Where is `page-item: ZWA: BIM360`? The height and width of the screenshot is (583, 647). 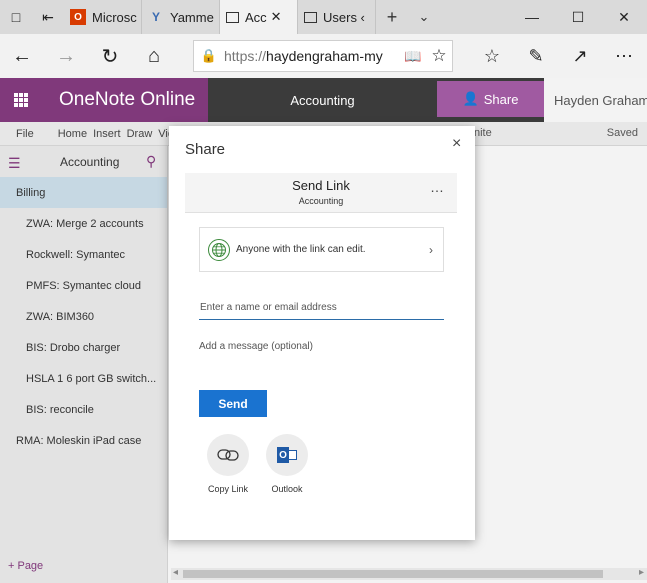 page-item: ZWA: BIM360 is located at coordinates (83, 316).